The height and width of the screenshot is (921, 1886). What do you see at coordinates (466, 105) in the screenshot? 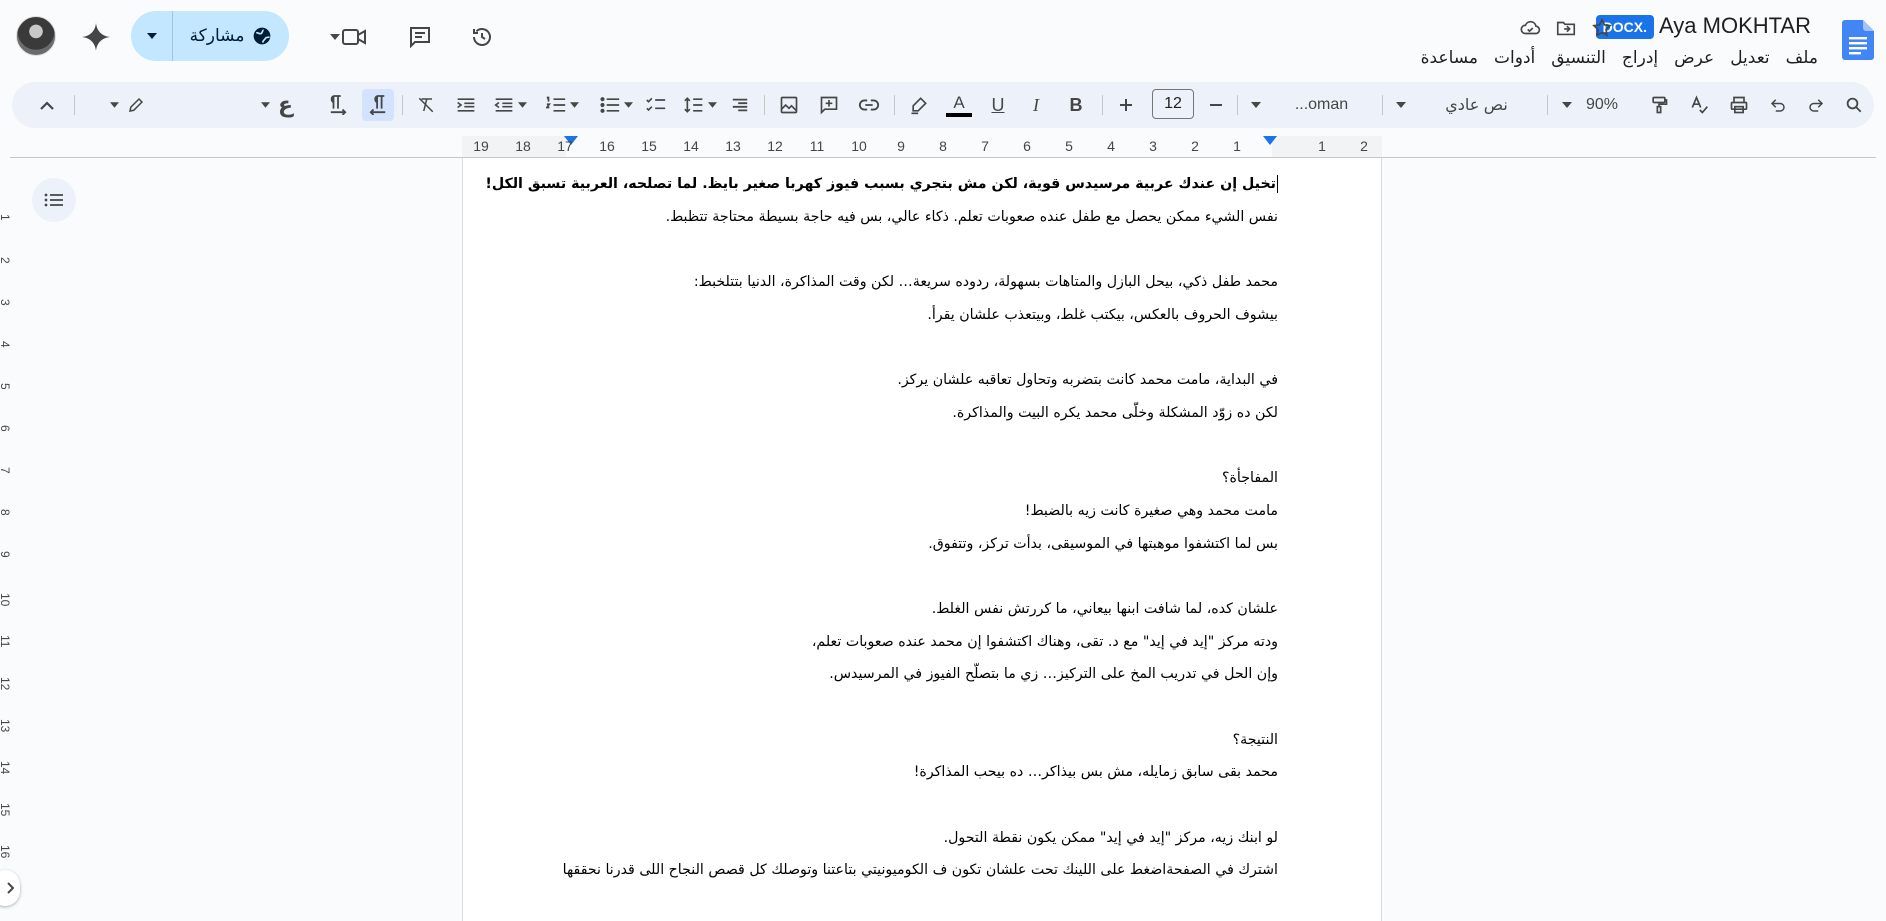
I see `increase-indent-icon` at bounding box center [466, 105].